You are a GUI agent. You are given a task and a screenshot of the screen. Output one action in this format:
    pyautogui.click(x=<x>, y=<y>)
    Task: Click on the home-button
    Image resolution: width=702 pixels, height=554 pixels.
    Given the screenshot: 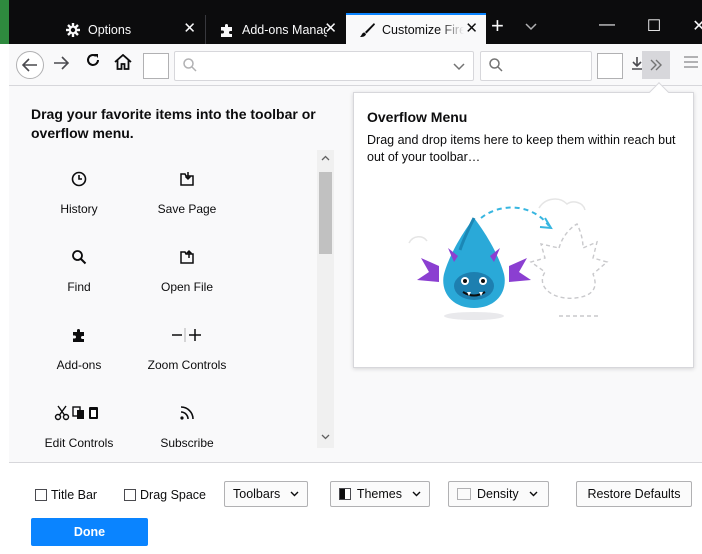 What is the action you would take?
    pyautogui.click(x=123, y=63)
    